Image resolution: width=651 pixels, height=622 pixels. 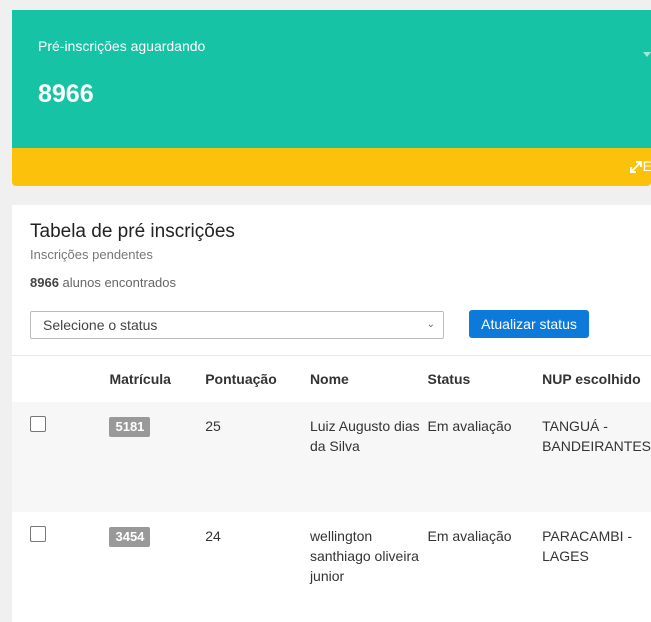 I want to click on results-count-text: alunos encontrados, so click(x=117, y=282).